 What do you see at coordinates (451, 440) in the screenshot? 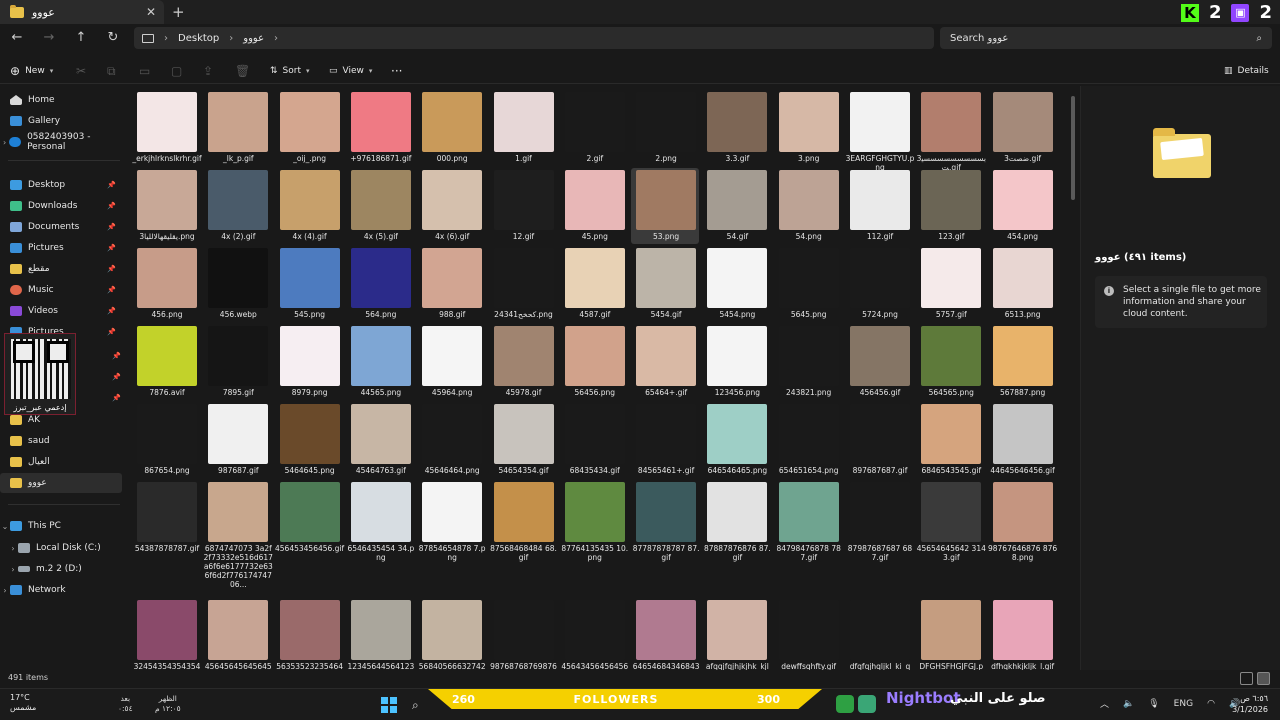
I see `file-item: 45646464.png` at bounding box center [451, 440].